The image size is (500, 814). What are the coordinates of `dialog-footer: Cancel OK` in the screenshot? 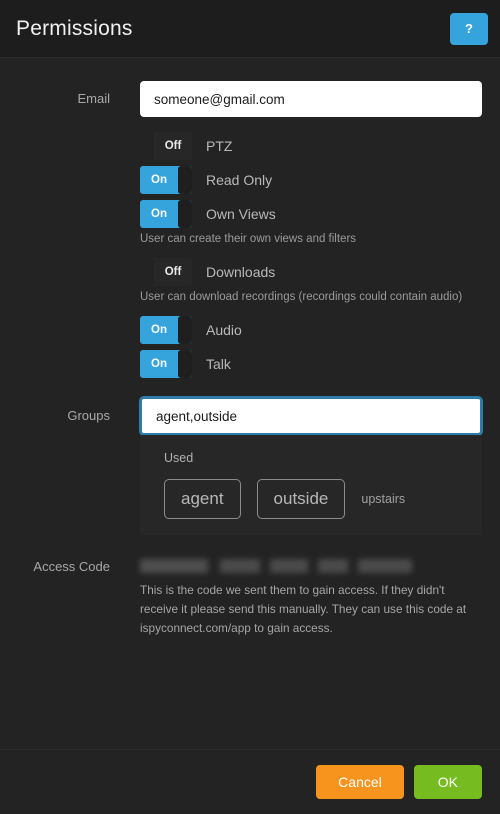 It's located at (250, 781).